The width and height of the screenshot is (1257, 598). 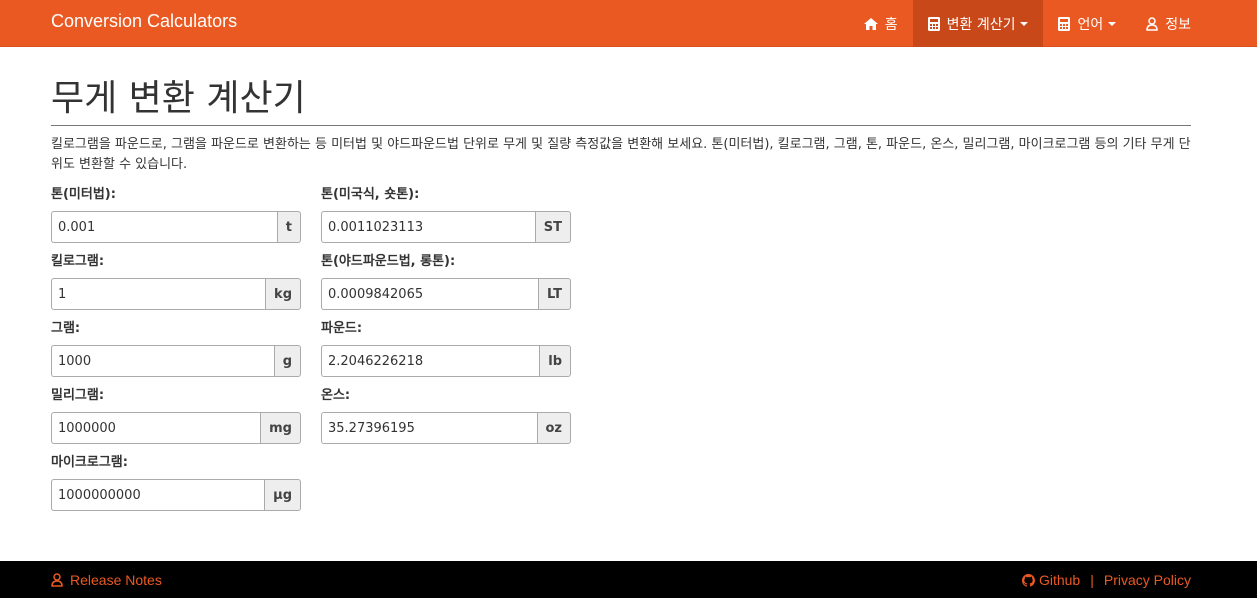 I want to click on home-icon, so click(x=870, y=23).